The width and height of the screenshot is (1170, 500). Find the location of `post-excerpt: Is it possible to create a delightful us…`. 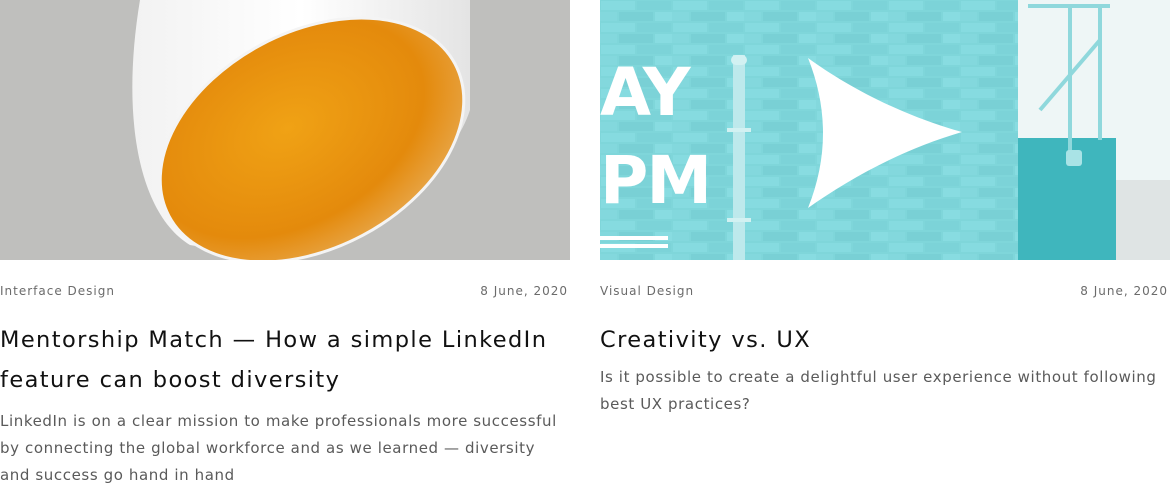

post-excerpt: Is it possible to create a delightful us… is located at coordinates (878, 390).